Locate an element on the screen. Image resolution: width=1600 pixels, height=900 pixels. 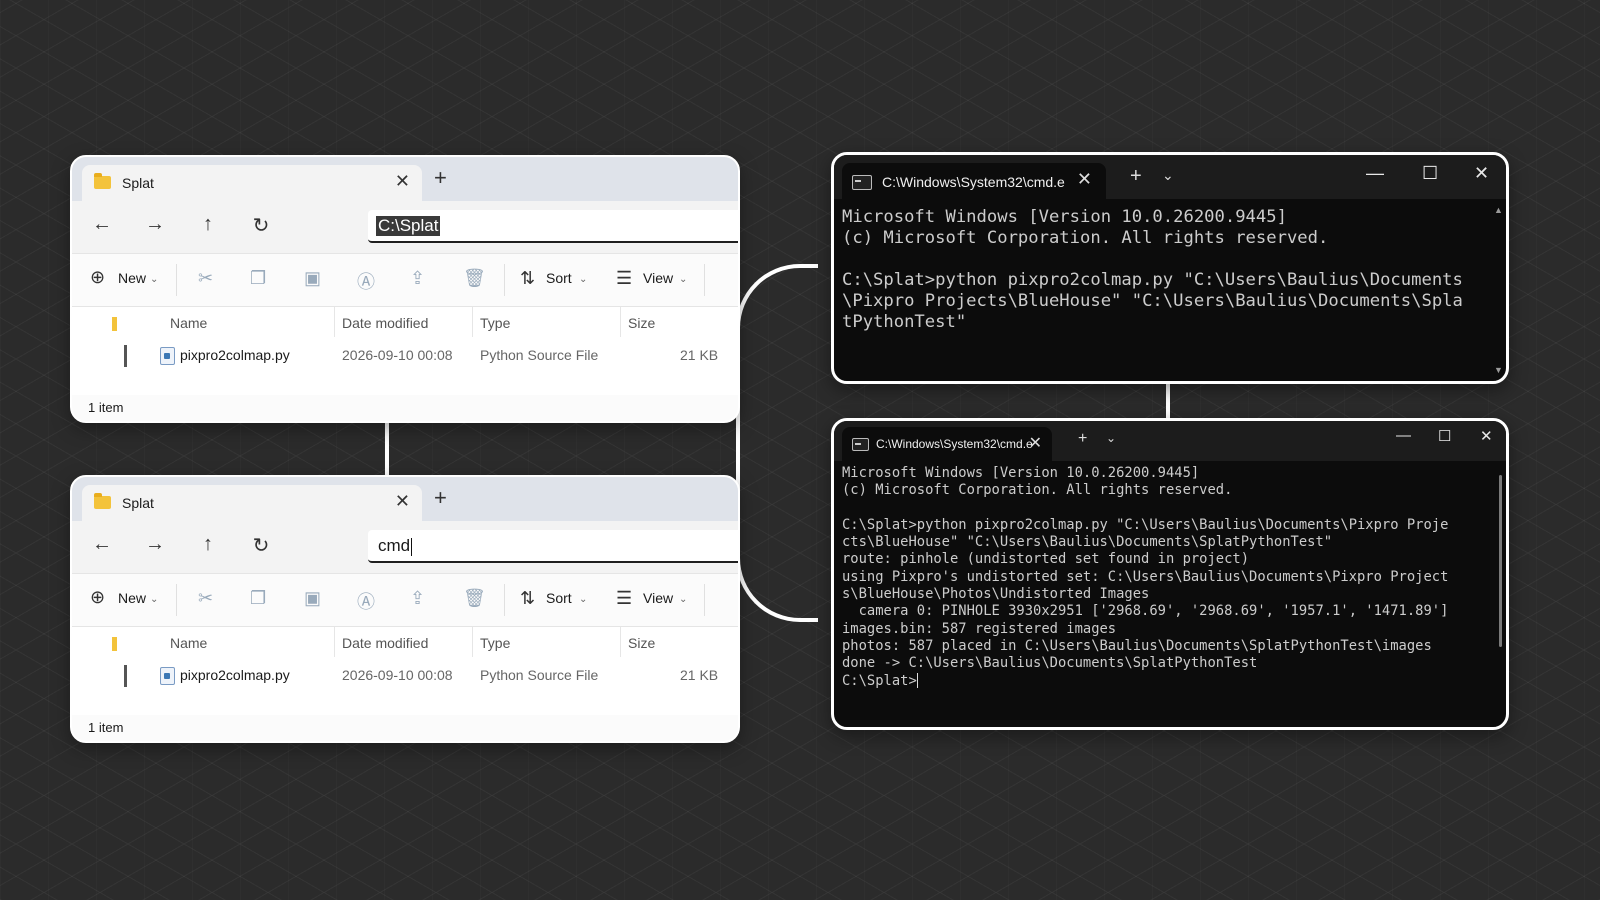
scrollbar: ▲ ▼ is located at coordinates (1498, 290).